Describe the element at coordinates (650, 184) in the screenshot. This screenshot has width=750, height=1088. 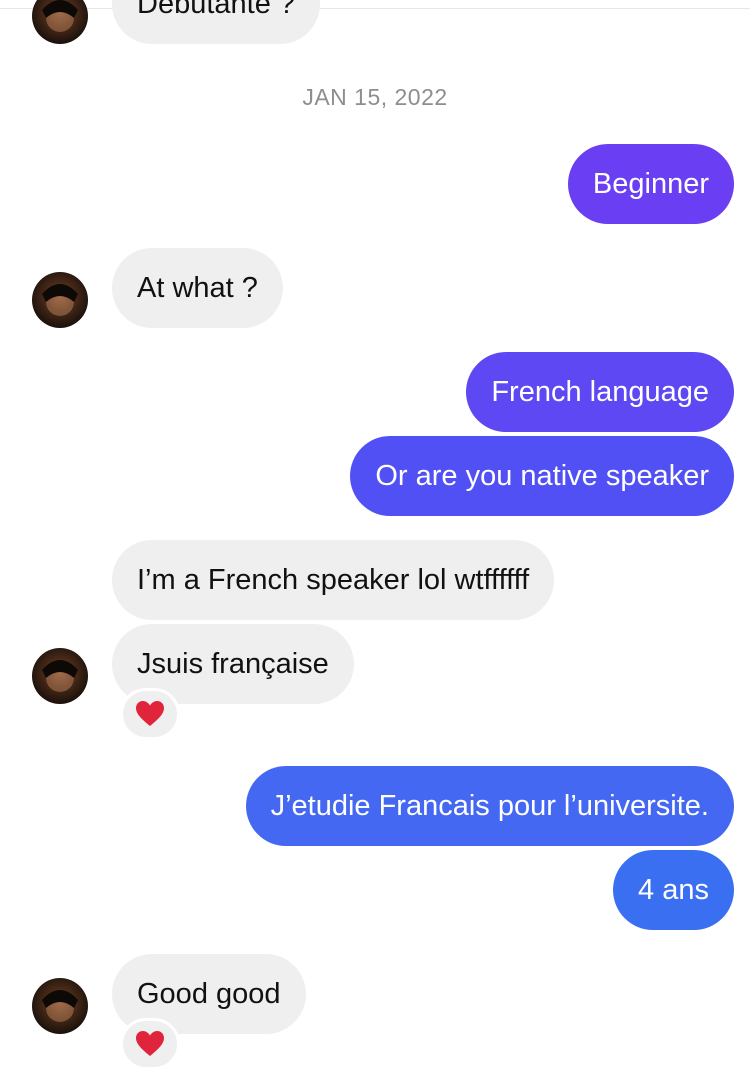
I see `message-bubble: Beginner` at that location.